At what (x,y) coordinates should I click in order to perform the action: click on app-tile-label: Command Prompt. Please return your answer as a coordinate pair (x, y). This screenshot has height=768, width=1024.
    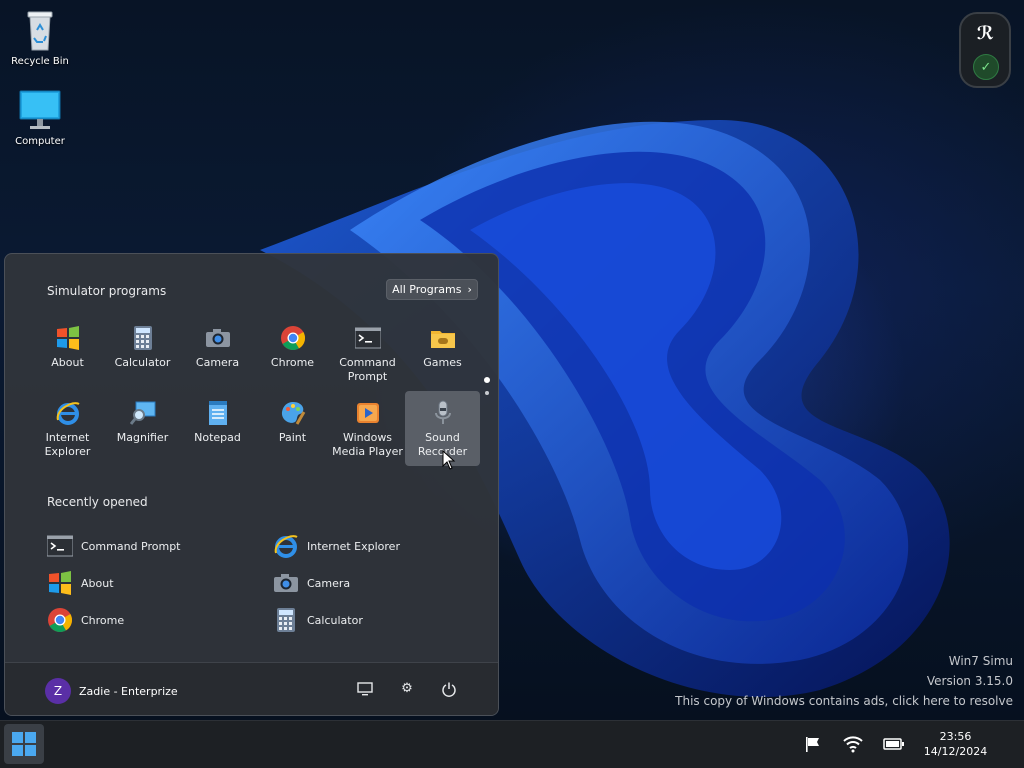
    Looking at the image, I should click on (367, 369).